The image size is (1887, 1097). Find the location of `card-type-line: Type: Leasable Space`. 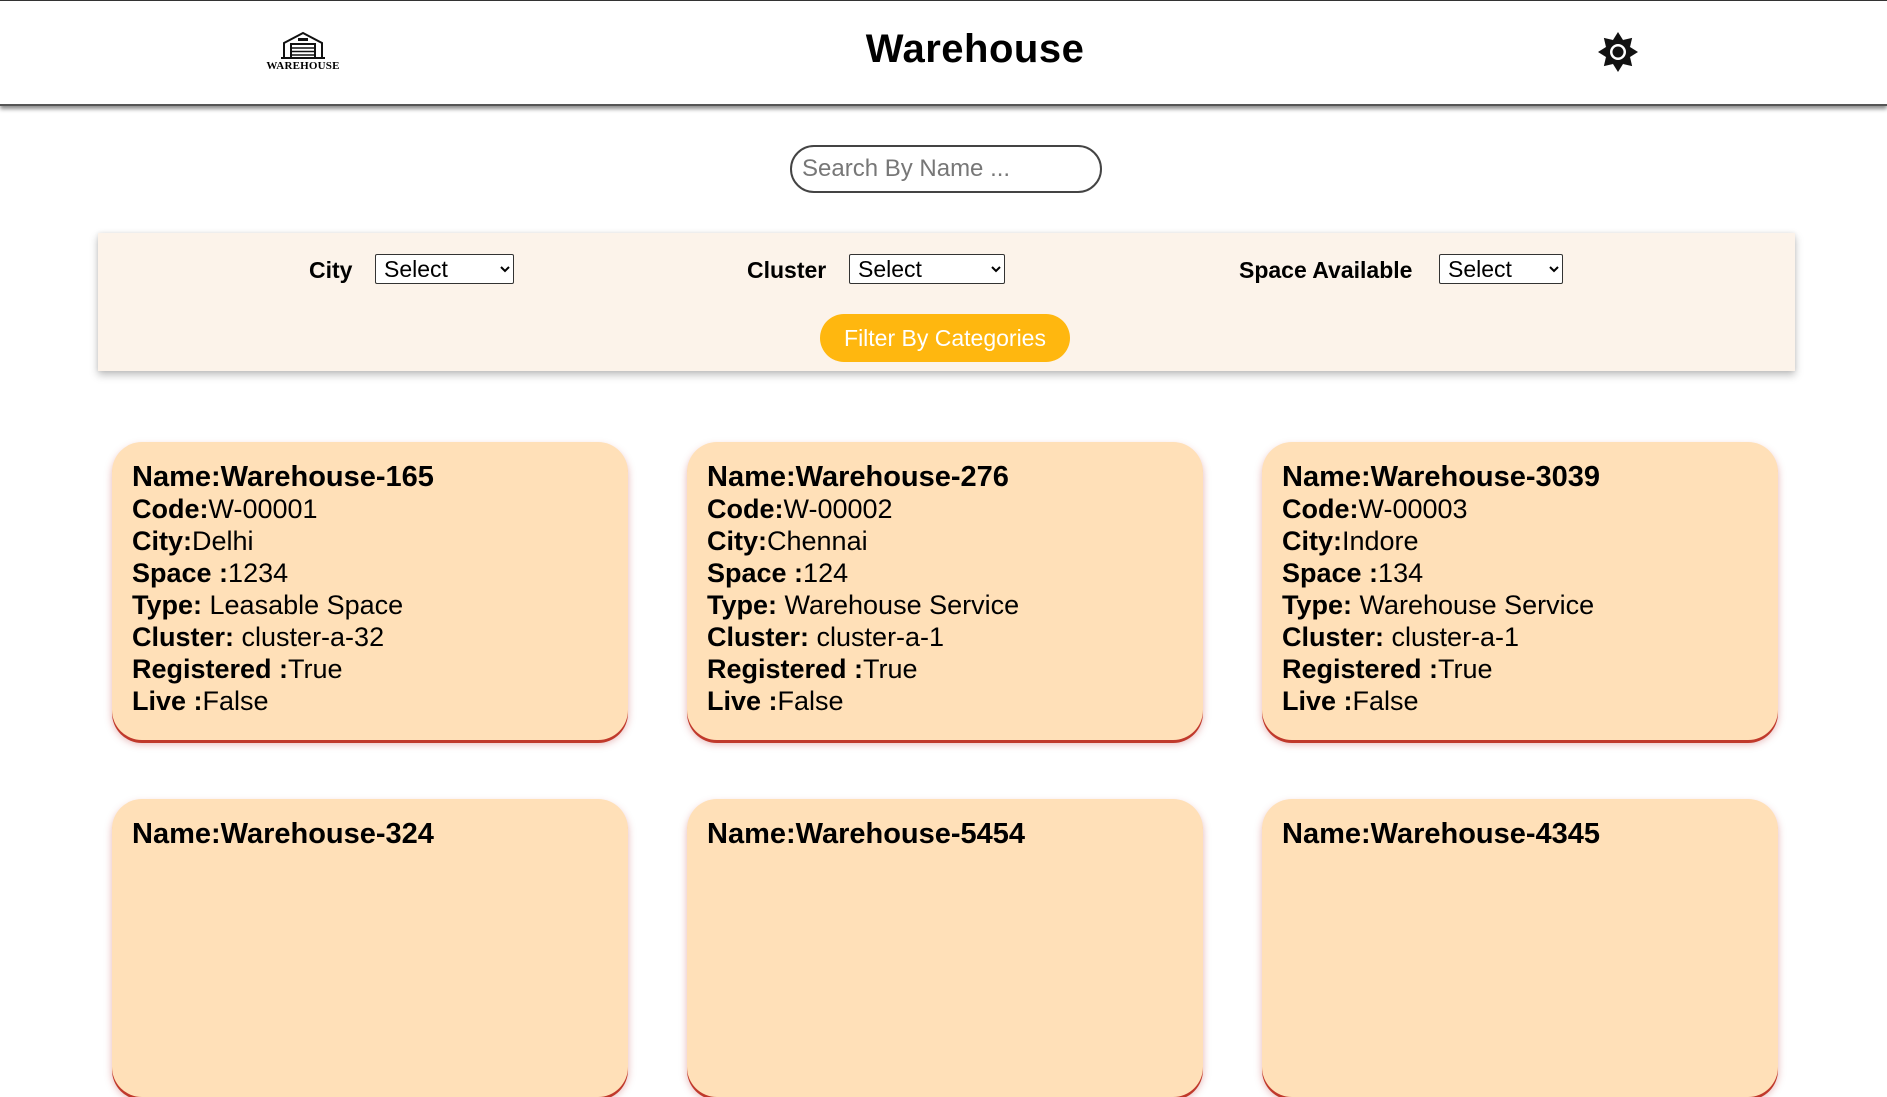

card-type-line: Type: Leasable Space is located at coordinates (370, 605).